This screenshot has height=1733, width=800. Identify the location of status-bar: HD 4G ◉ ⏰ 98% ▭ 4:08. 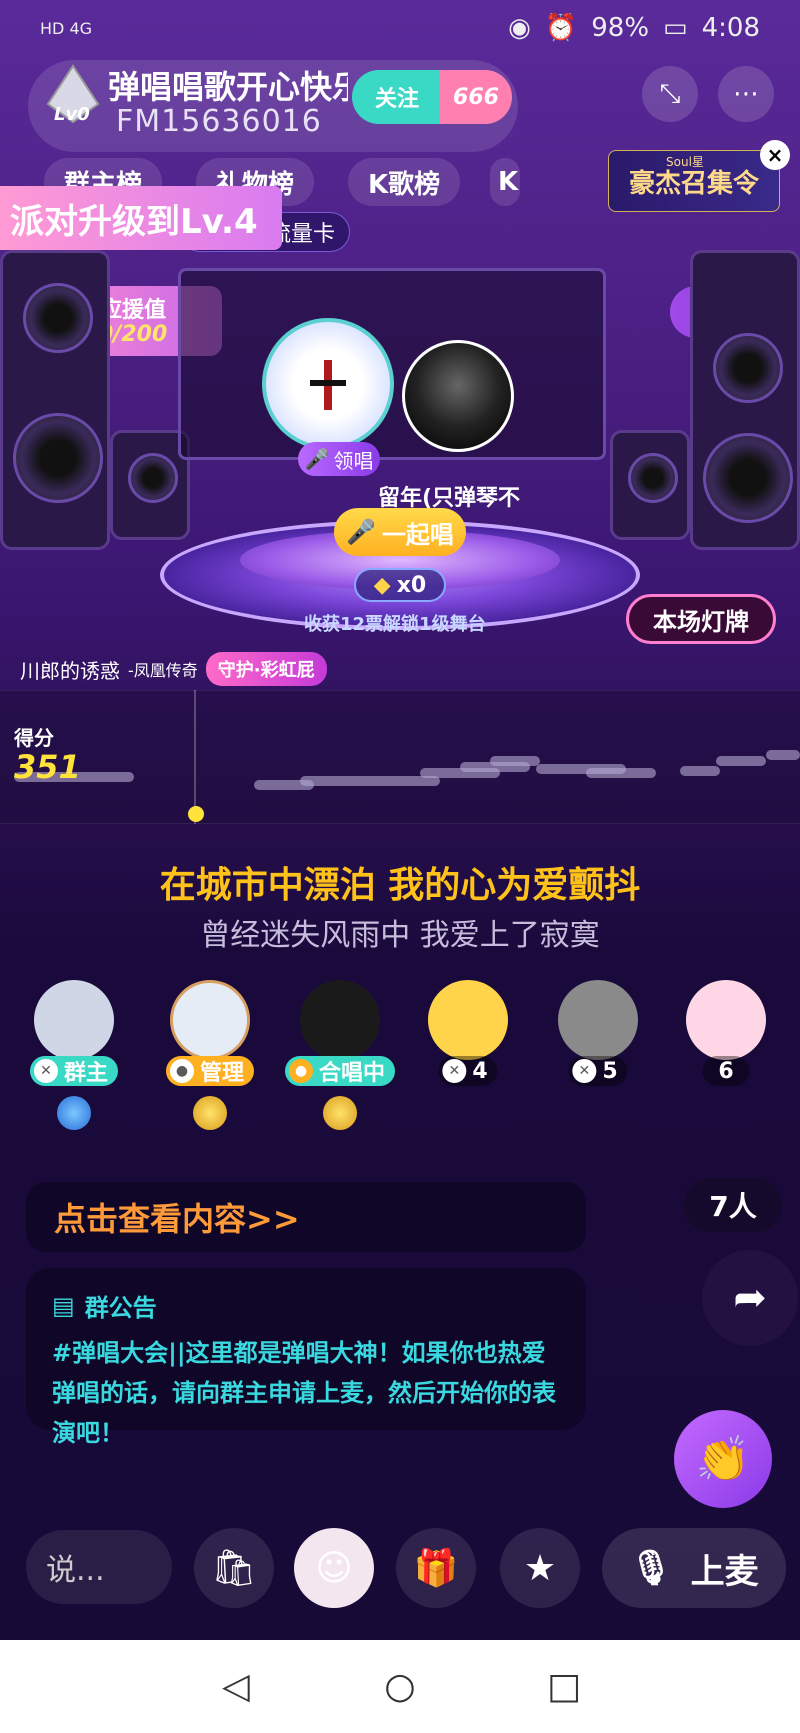
(400, 28).